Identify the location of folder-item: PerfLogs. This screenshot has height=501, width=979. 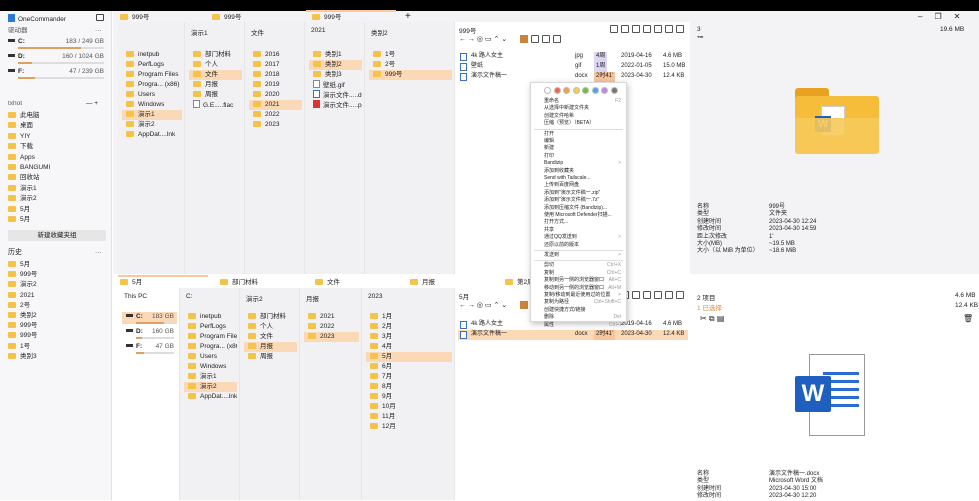
(152, 65).